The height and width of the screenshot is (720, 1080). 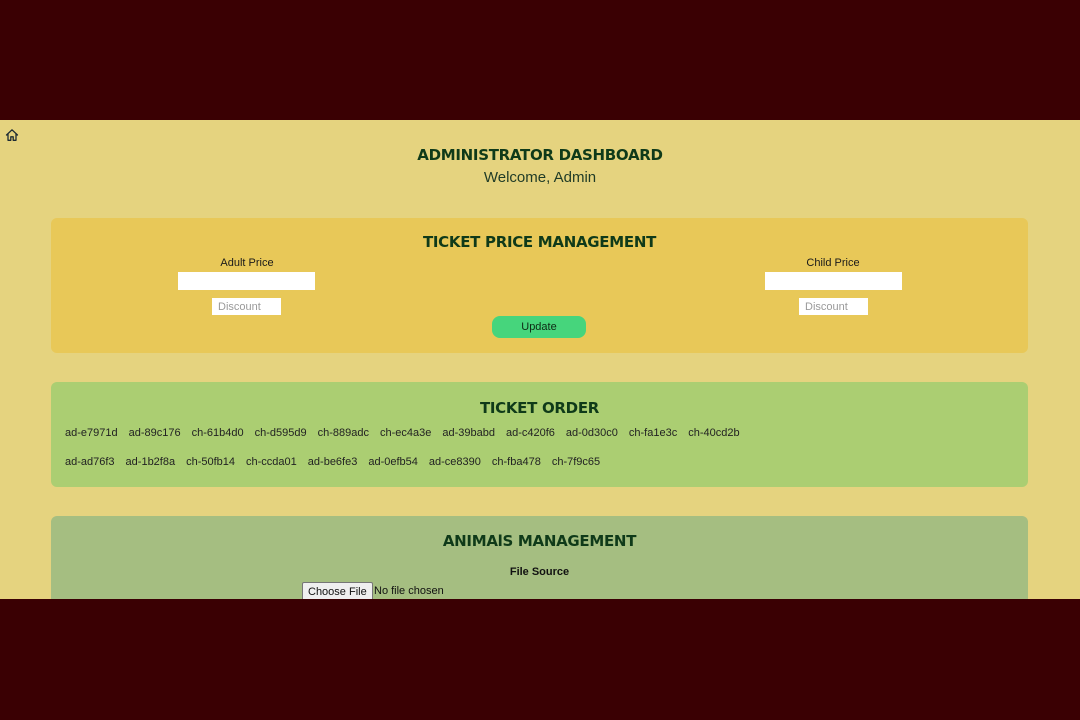 What do you see at coordinates (713, 433) in the screenshot?
I see `ticket-order-item: ch-40cd2b` at bounding box center [713, 433].